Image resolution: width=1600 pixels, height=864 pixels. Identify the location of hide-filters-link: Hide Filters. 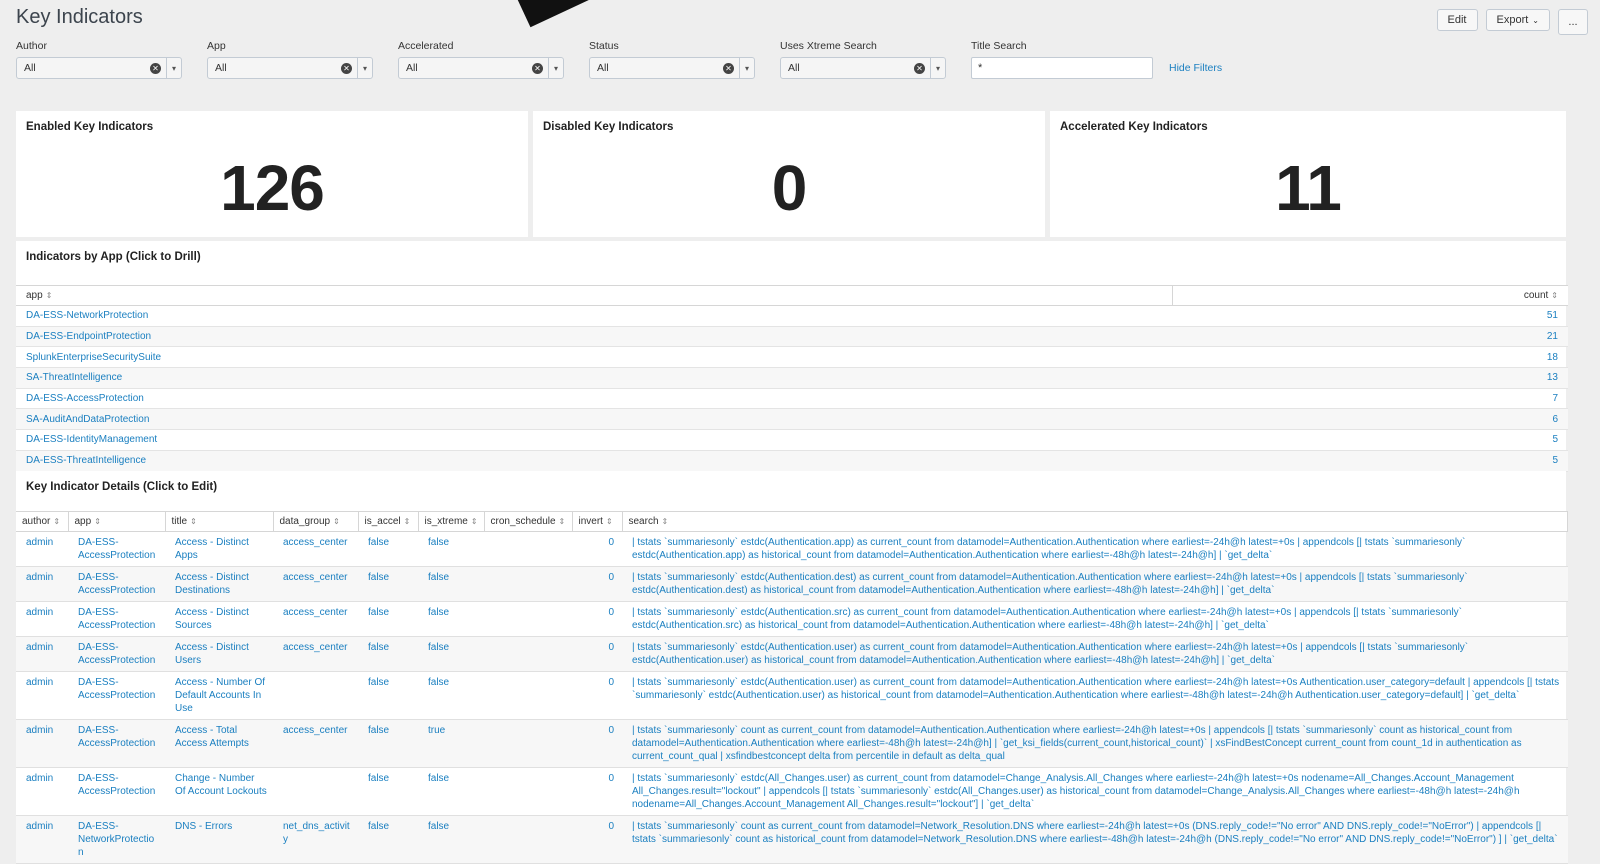
(1195, 68).